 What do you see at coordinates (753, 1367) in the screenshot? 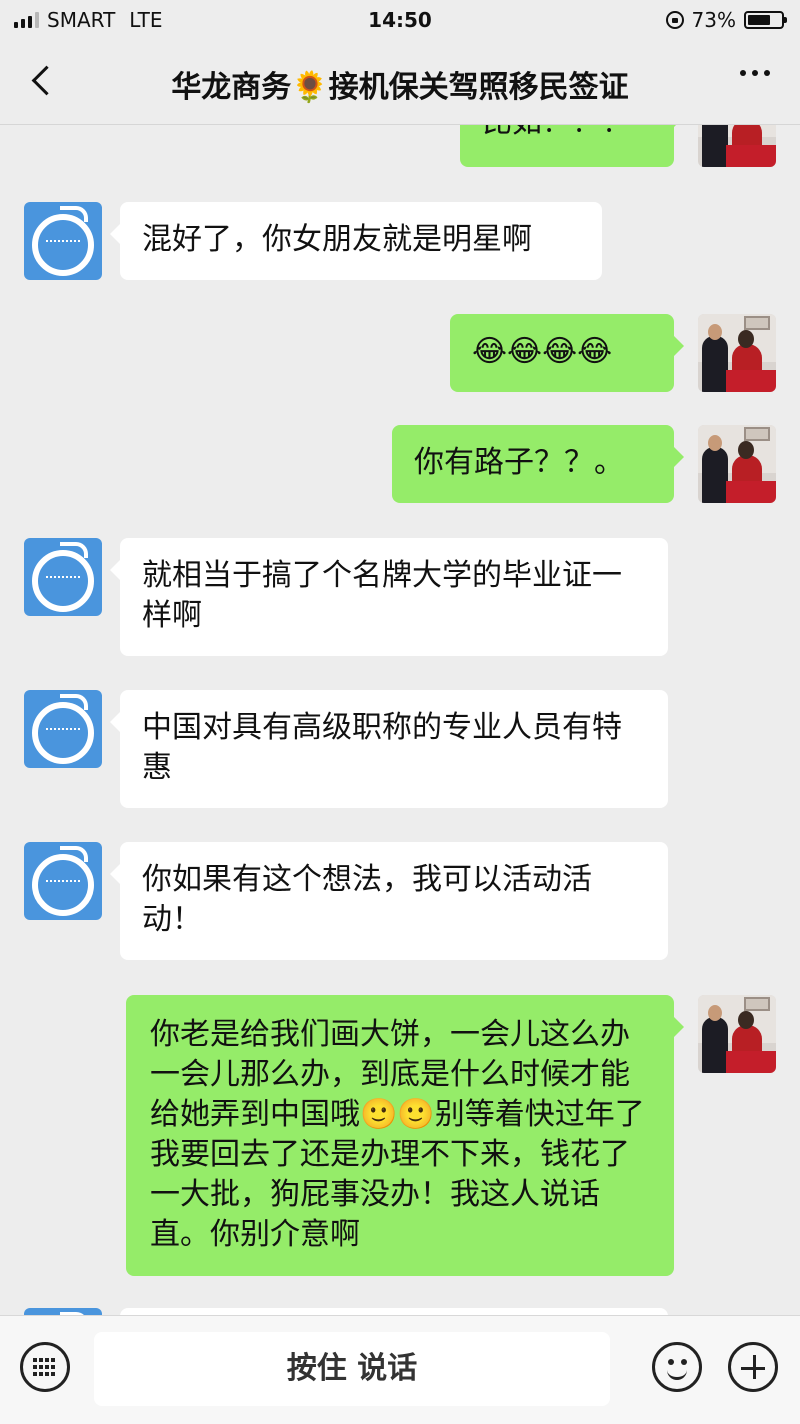
I see `plus-icon` at bounding box center [753, 1367].